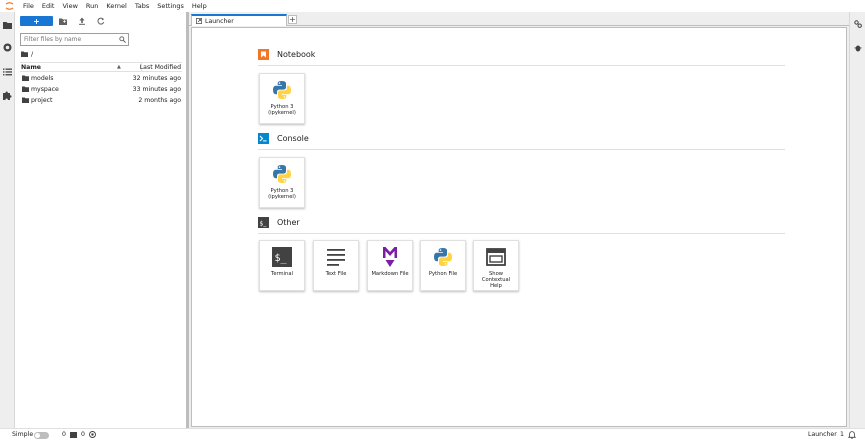  I want to click on breadcrumb: /, so click(27, 54).